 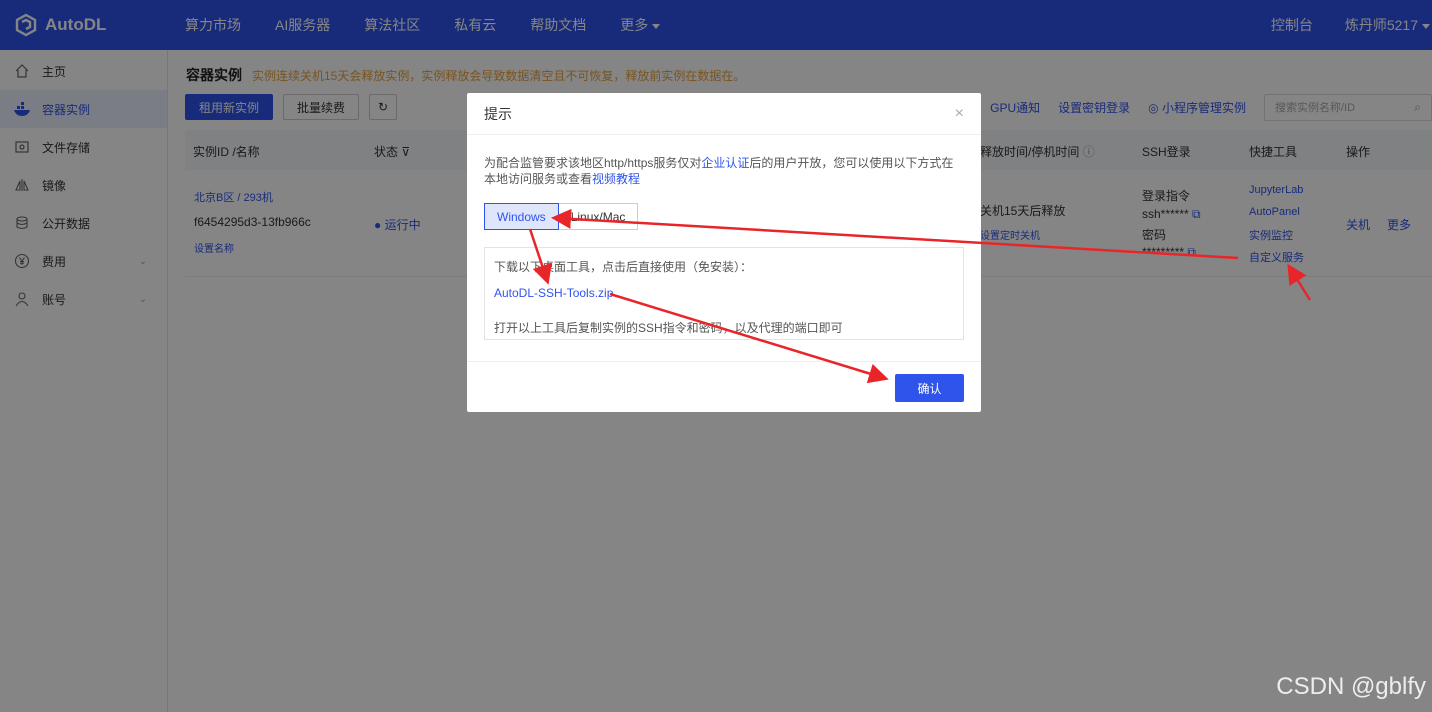 I want to click on video-tutorial-link: 视频教程, so click(x=616, y=179).